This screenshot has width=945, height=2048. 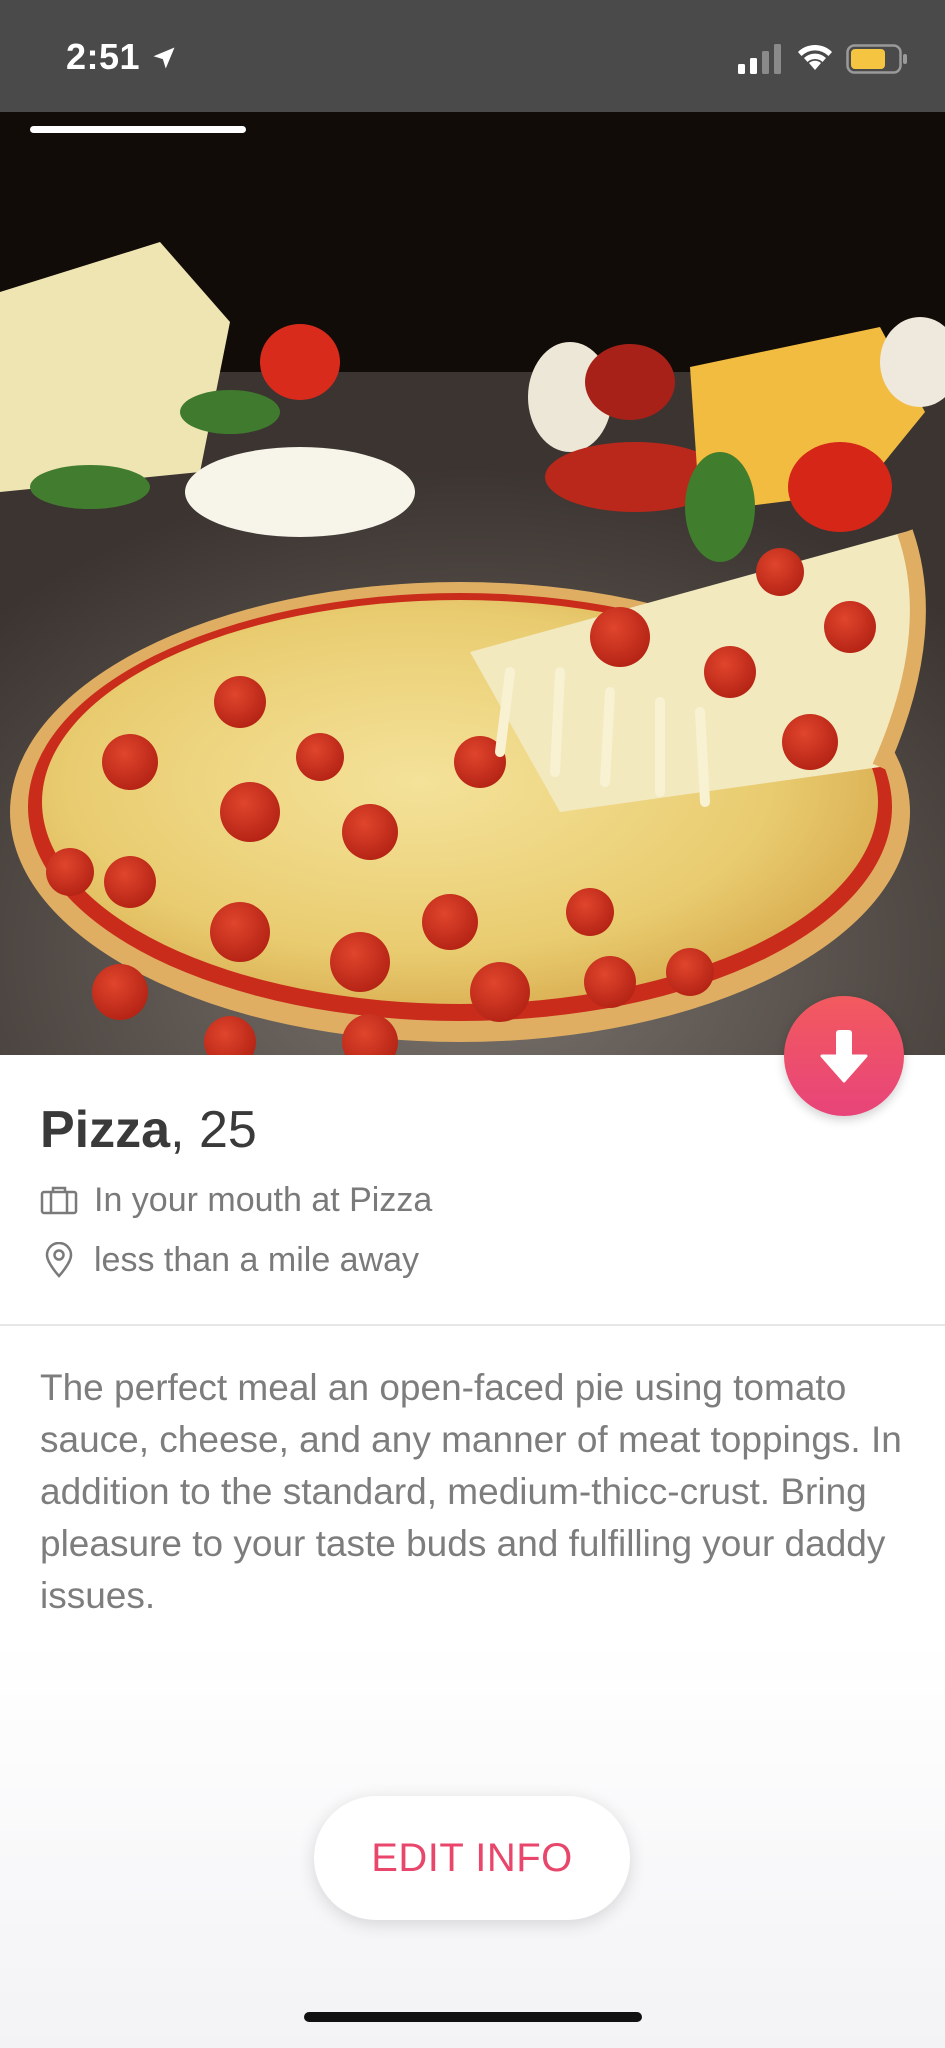 What do you see at coordinates (227, 1130) in the screenshot?
I see `profile-age: 25` at bounding box center [227, 1130].